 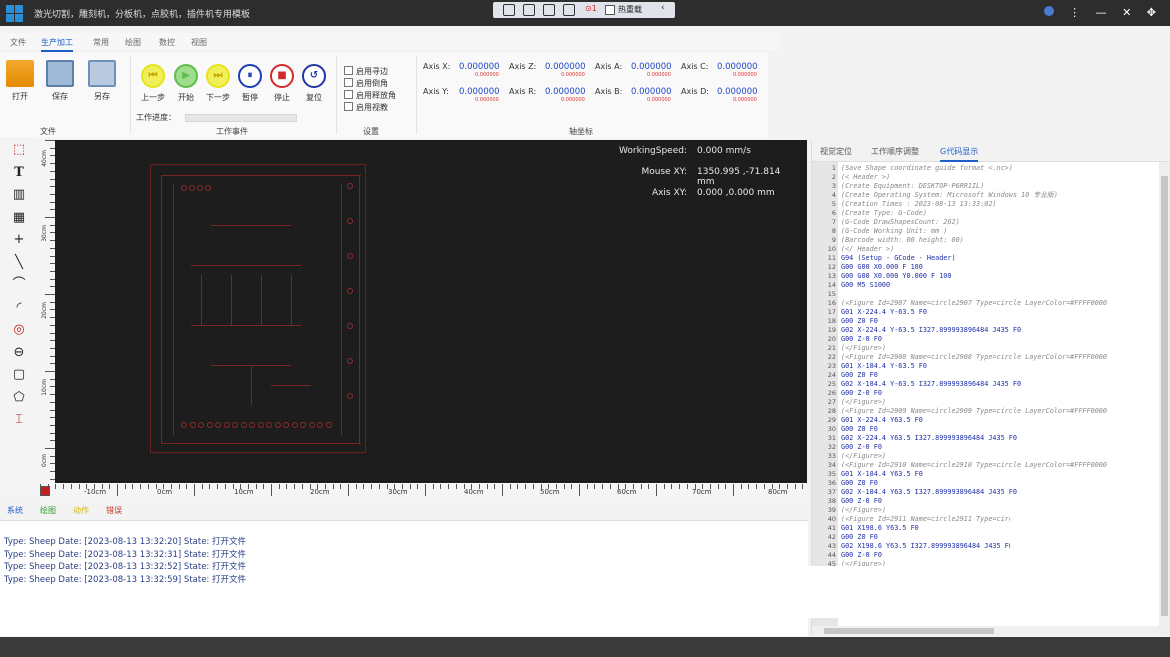 I want to click on option-teach: 启用视教, so click(x=366, y=108).